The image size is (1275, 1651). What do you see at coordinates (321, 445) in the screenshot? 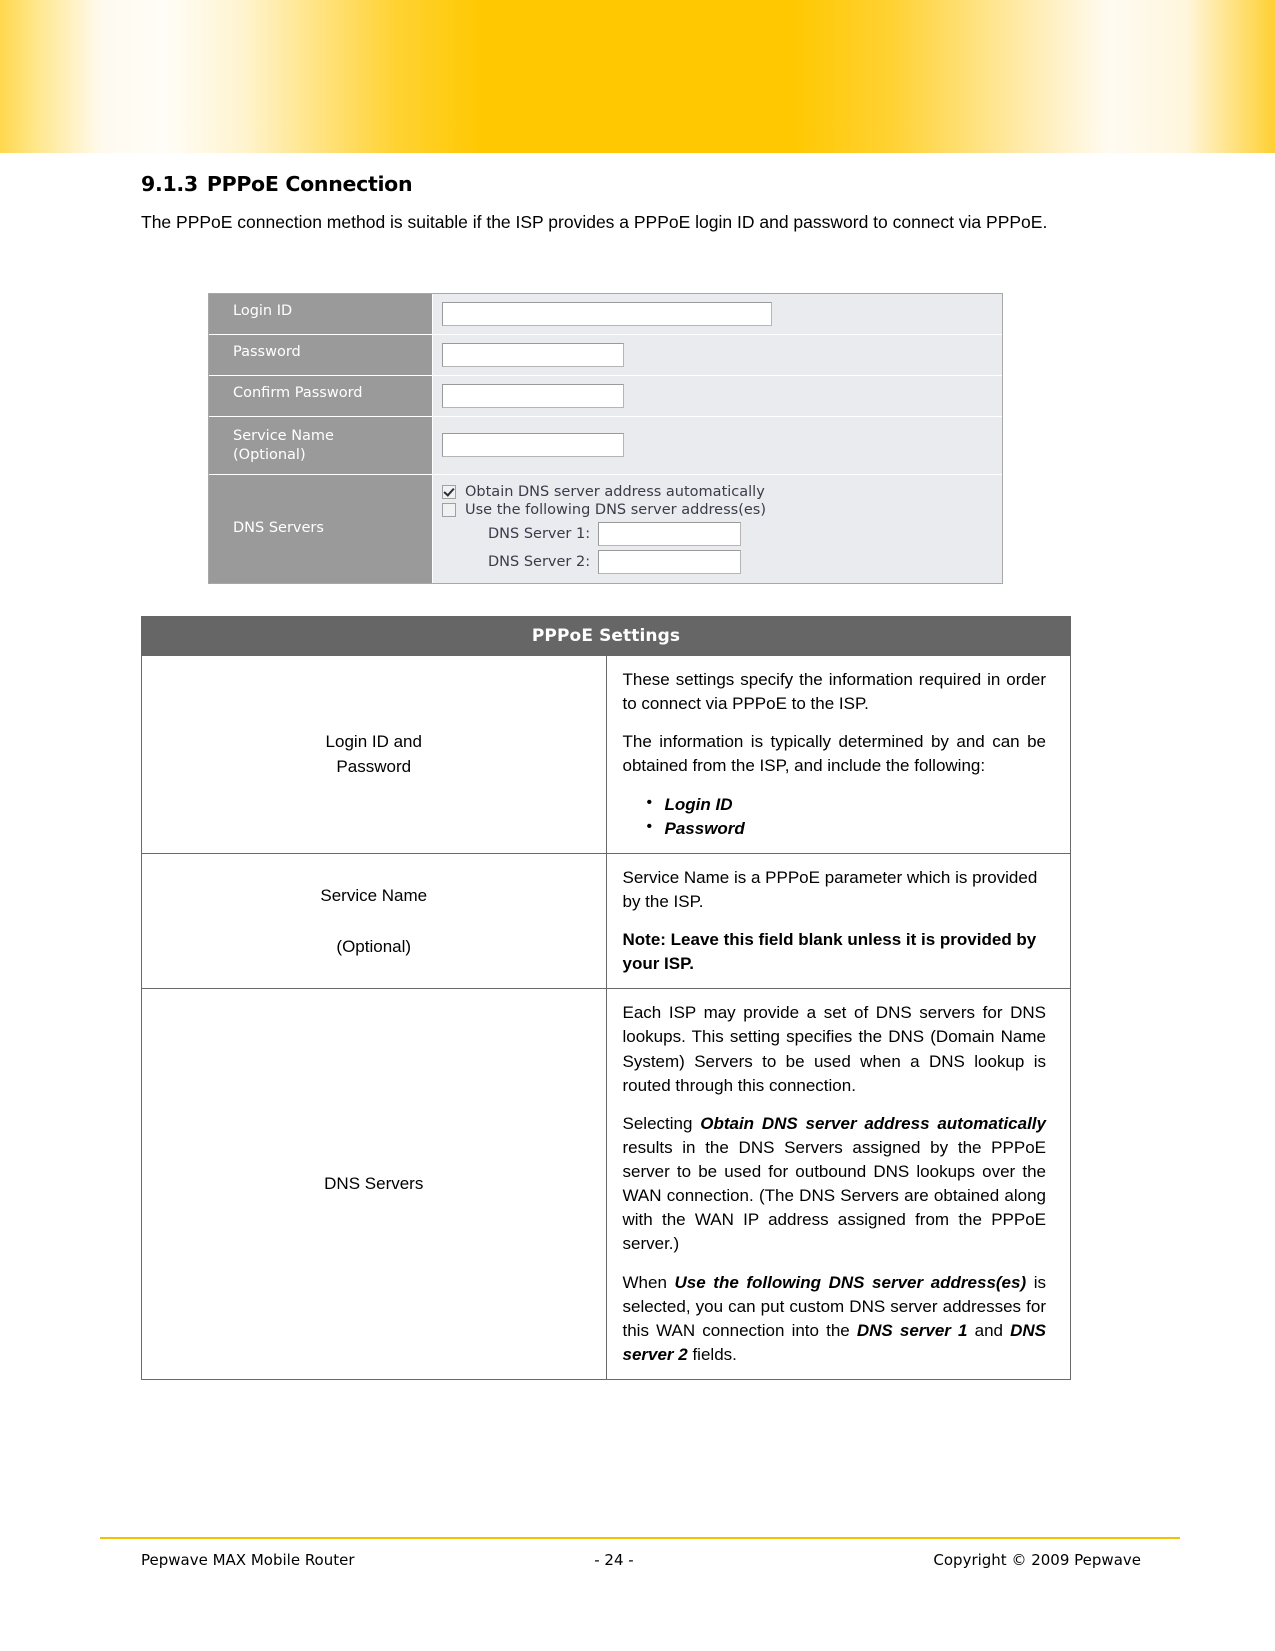
I see `service-name-label: Service Name (Optional)` at bounding box center [321, 445].